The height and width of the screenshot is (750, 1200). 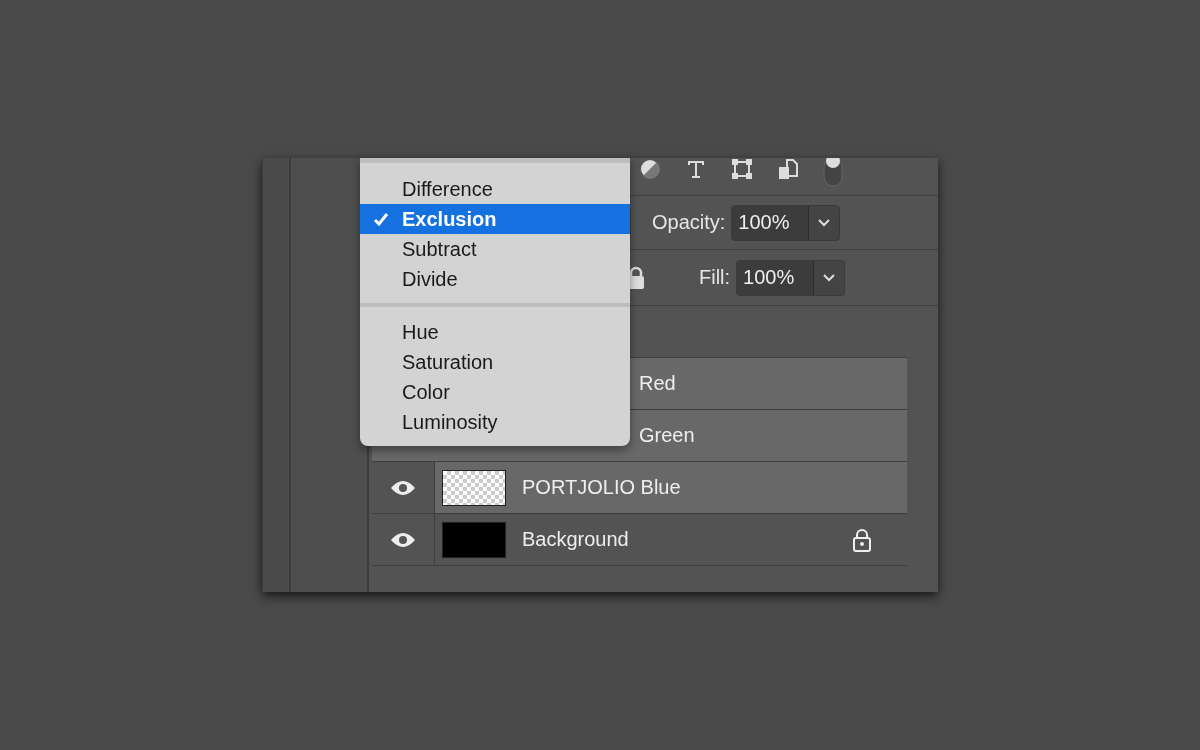 What do you see at coordinates (658, 383) in the screenshot?
I see `layer-name: Red` at bounding box center [658, 383].